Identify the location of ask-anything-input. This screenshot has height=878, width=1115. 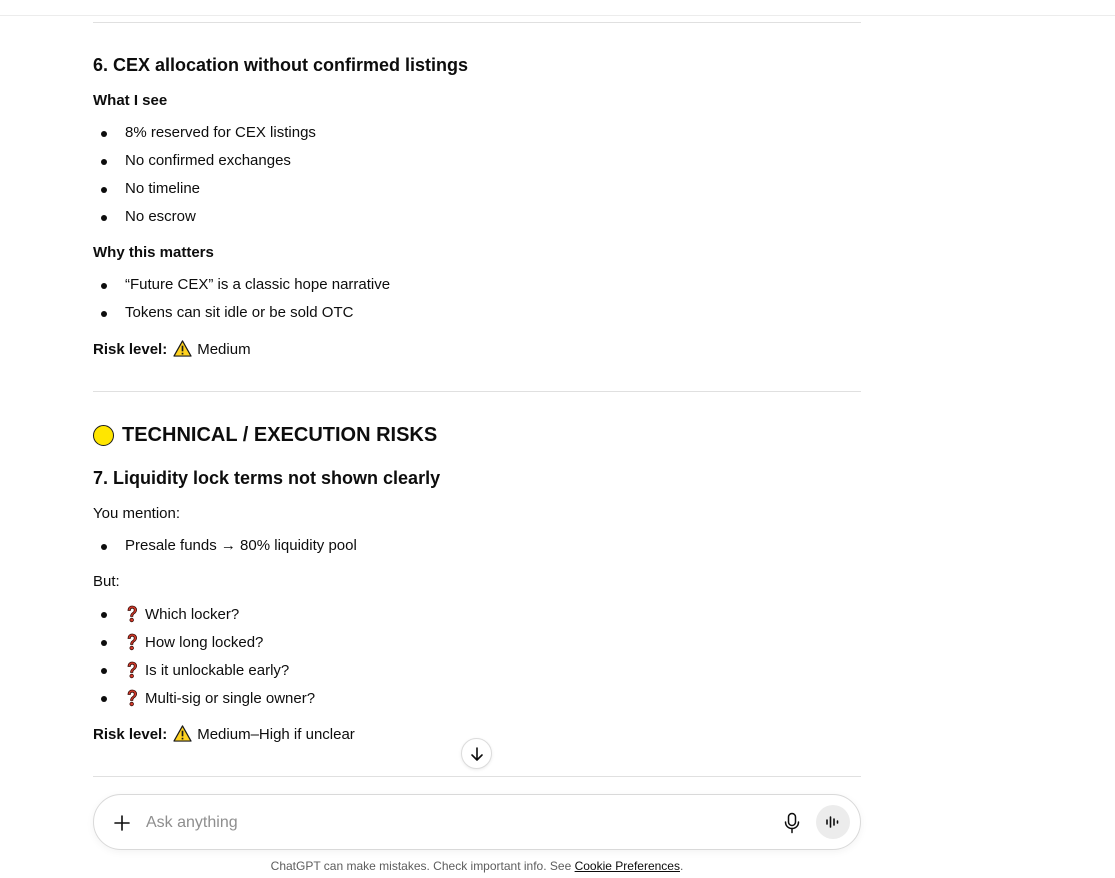
(446, 823).